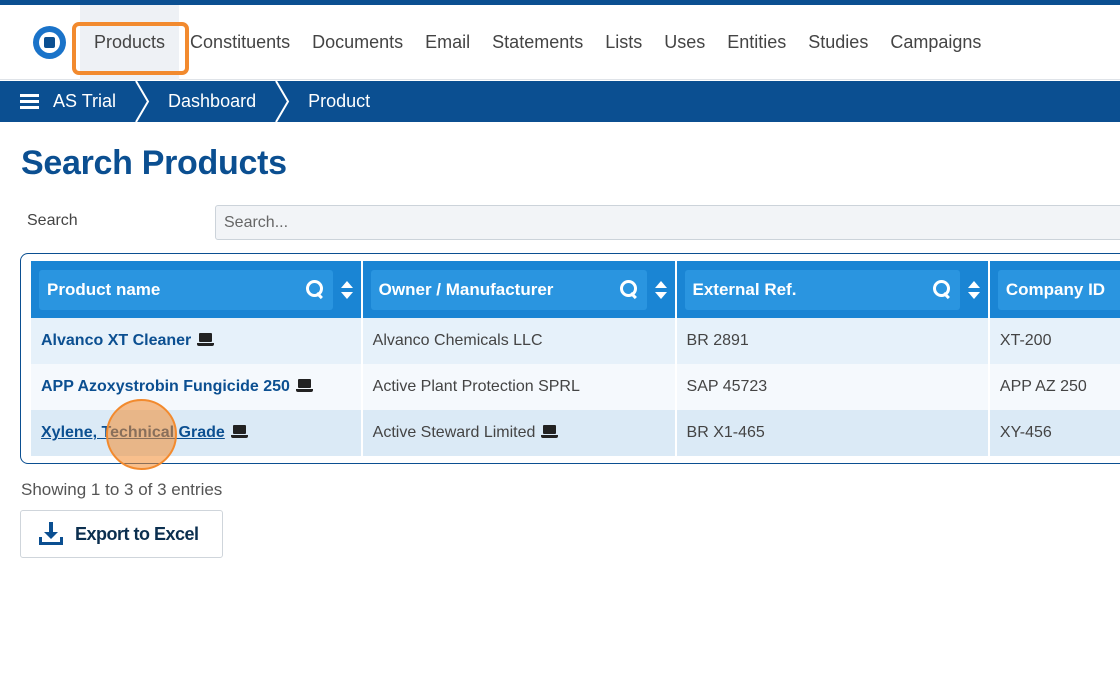 The width and height of the screenshot is (1120, 698). What do you see at coordinates (454, 432) in the screenshot?
I see `owner-text: Active Steward Limited` at bounding box center [454, 432].